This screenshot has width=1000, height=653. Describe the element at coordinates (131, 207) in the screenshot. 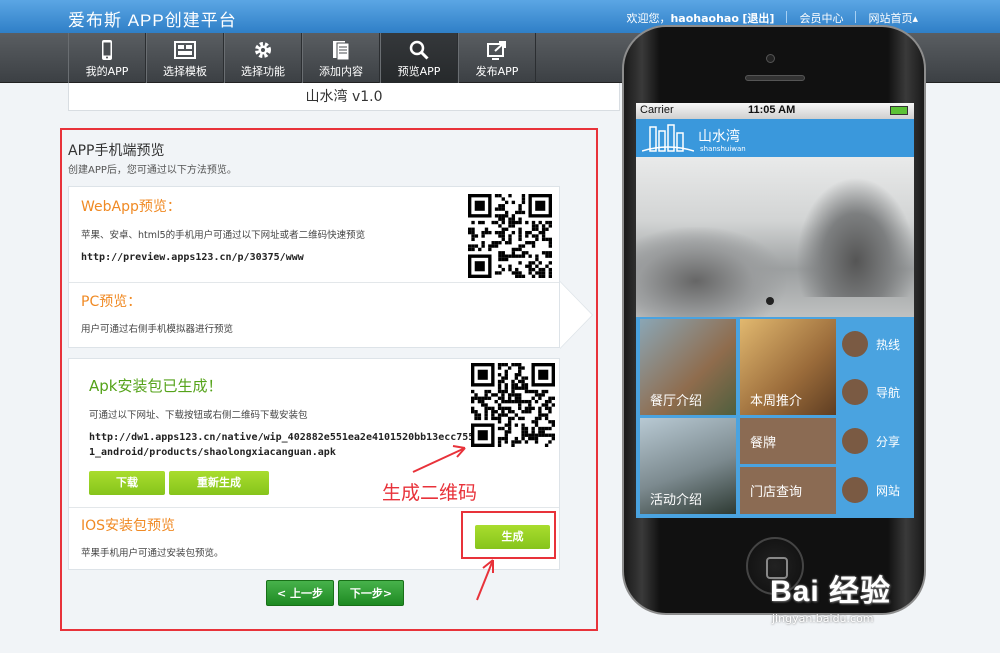

I see `webapp-heading: WebApp预览：` at that location.